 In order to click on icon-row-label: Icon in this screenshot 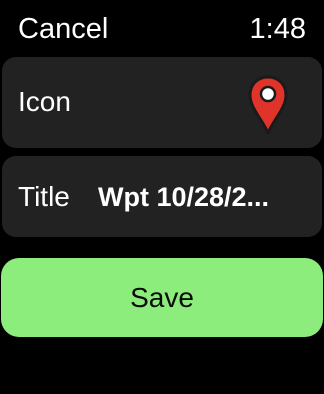, I will do `click(44, 101)`.